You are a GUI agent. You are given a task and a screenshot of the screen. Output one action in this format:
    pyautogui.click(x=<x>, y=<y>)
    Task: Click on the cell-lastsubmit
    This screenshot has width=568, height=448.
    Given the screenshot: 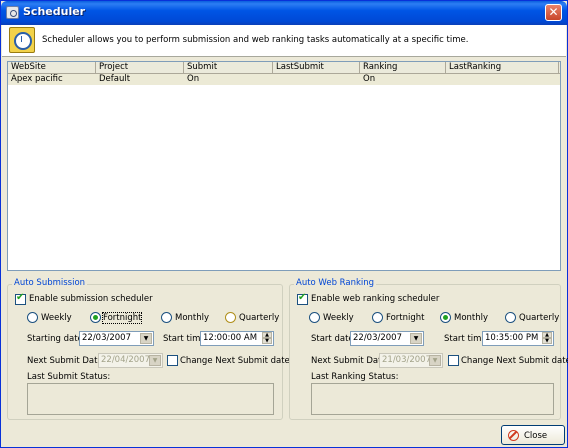 What is the action you would take?
    pyautogui.click(x=316, y=79)
    